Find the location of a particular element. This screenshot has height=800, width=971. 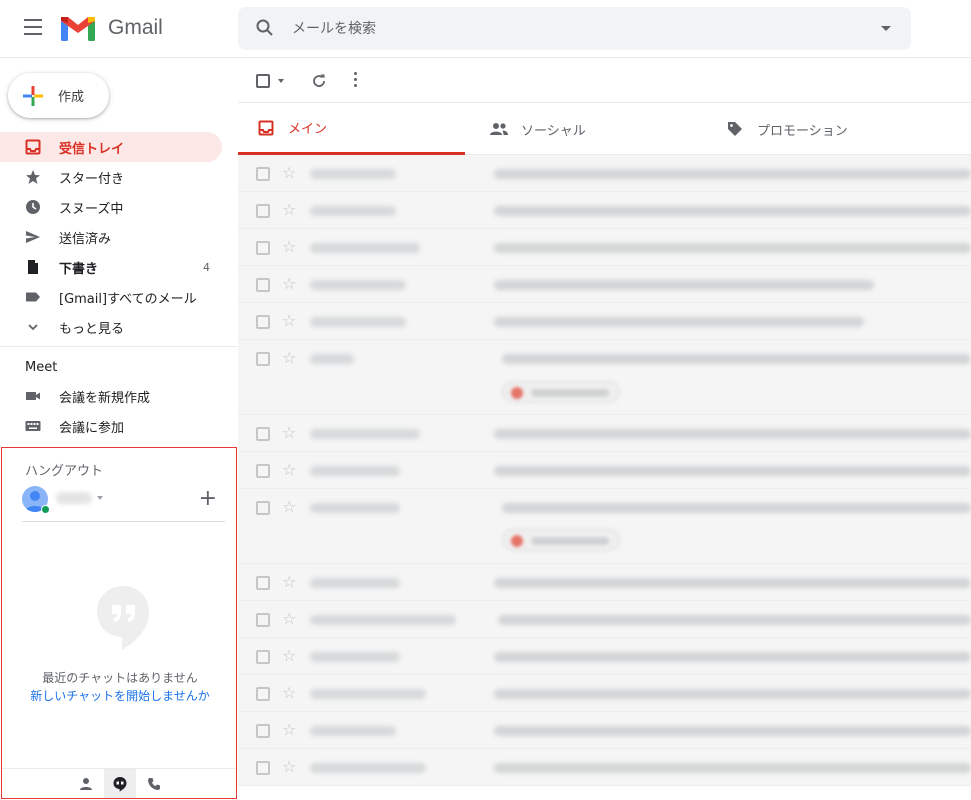

search-input is located at coordinates (572, 28).